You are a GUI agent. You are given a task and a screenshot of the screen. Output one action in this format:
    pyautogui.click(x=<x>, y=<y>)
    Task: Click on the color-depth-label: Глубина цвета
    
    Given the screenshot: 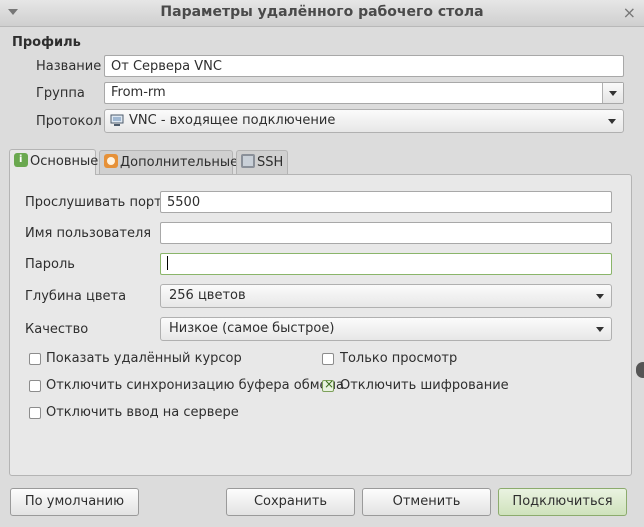 What is the action you would take?
    pyautogui.click(x=76, y=296)
    